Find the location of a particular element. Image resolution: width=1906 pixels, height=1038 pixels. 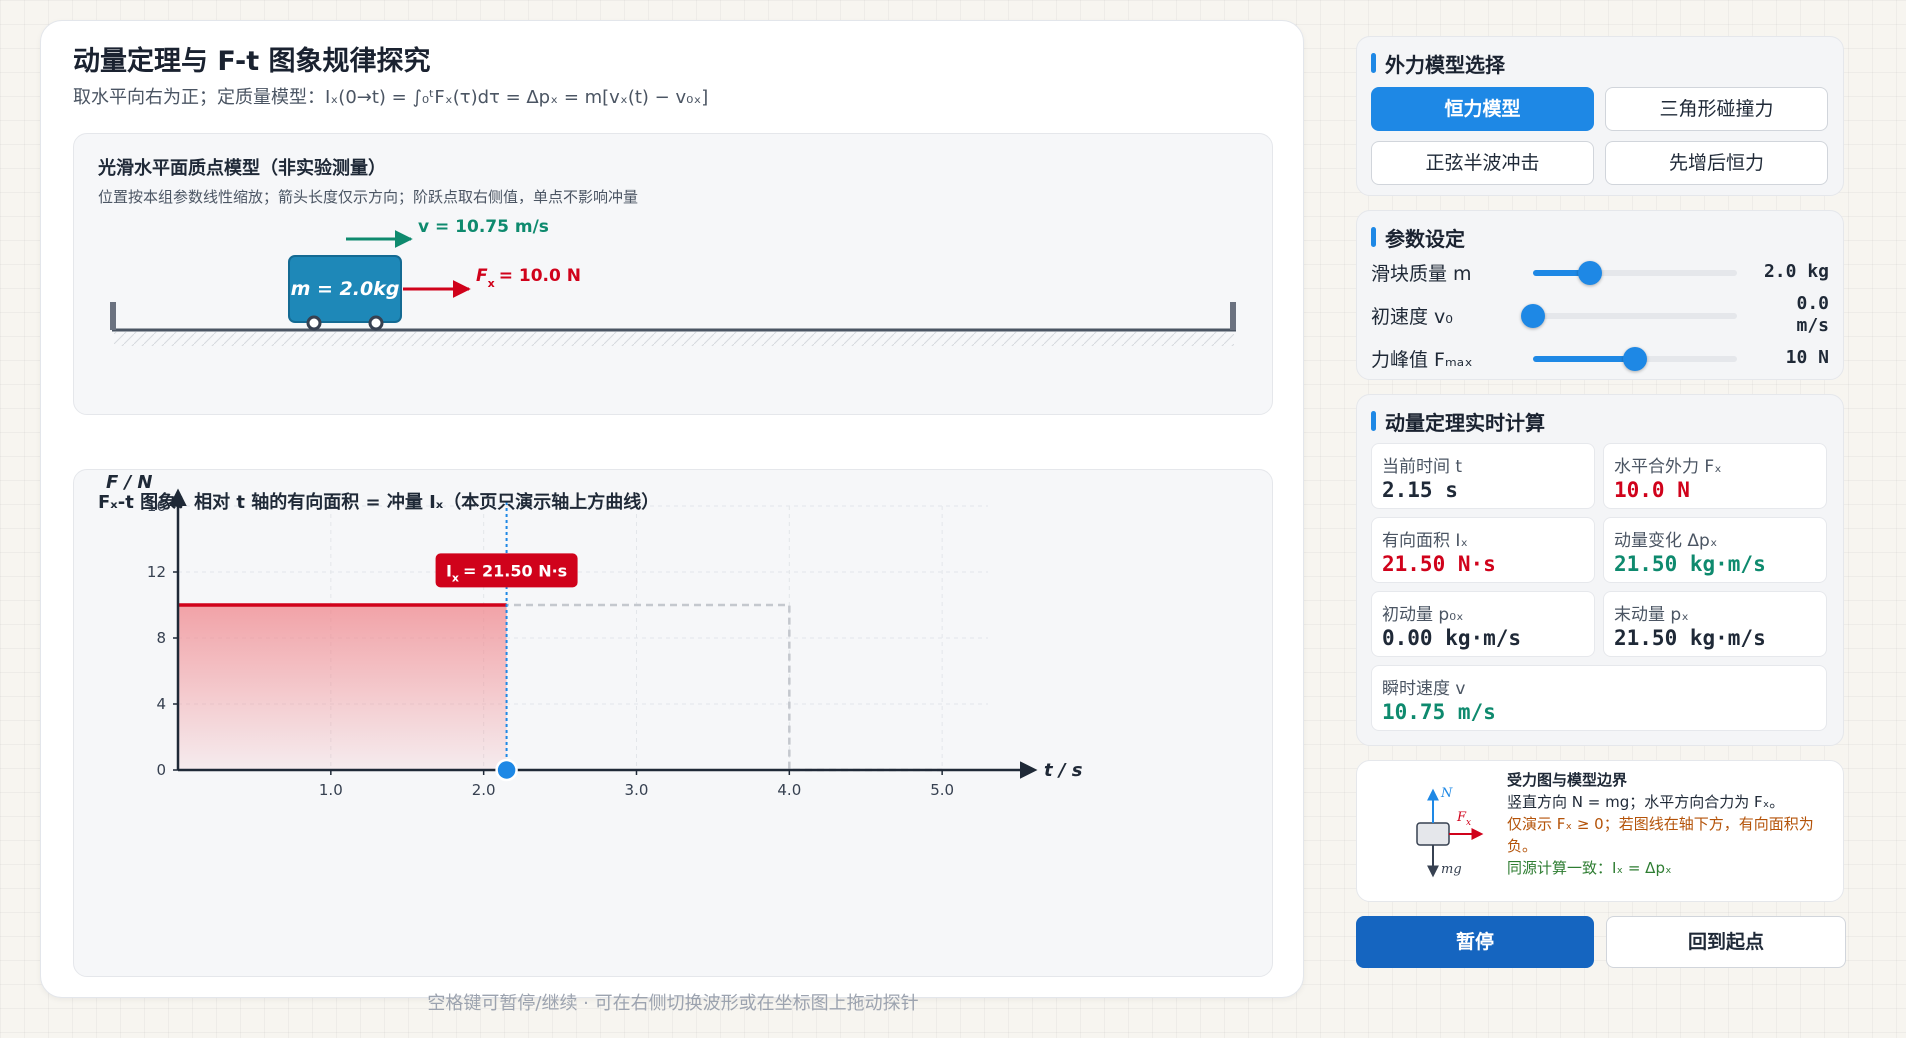

final-momentum-value: 21.50 kg·m/s is located at coordinates (1690, 638).